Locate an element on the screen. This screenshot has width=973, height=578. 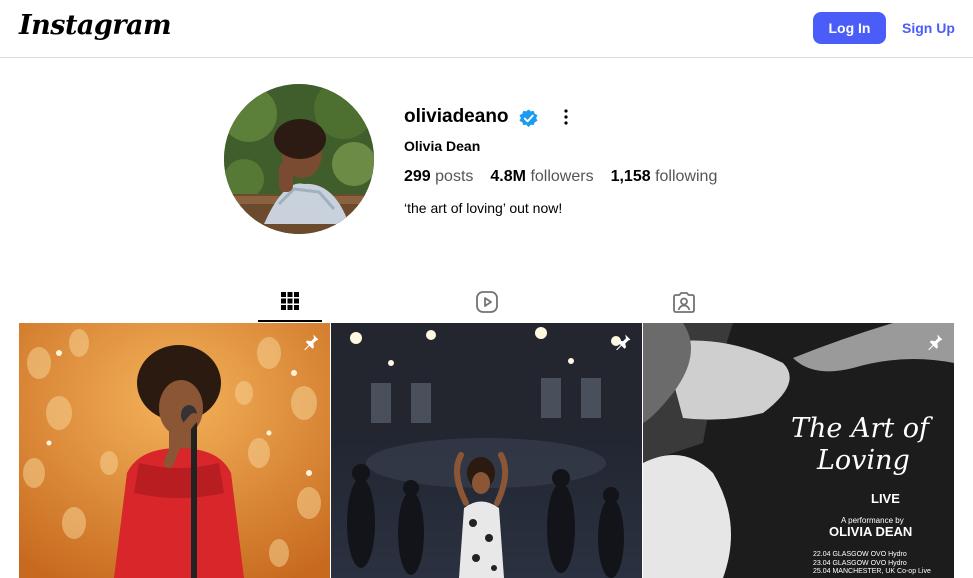
profile-tabs is located at coordinates (486, 302).